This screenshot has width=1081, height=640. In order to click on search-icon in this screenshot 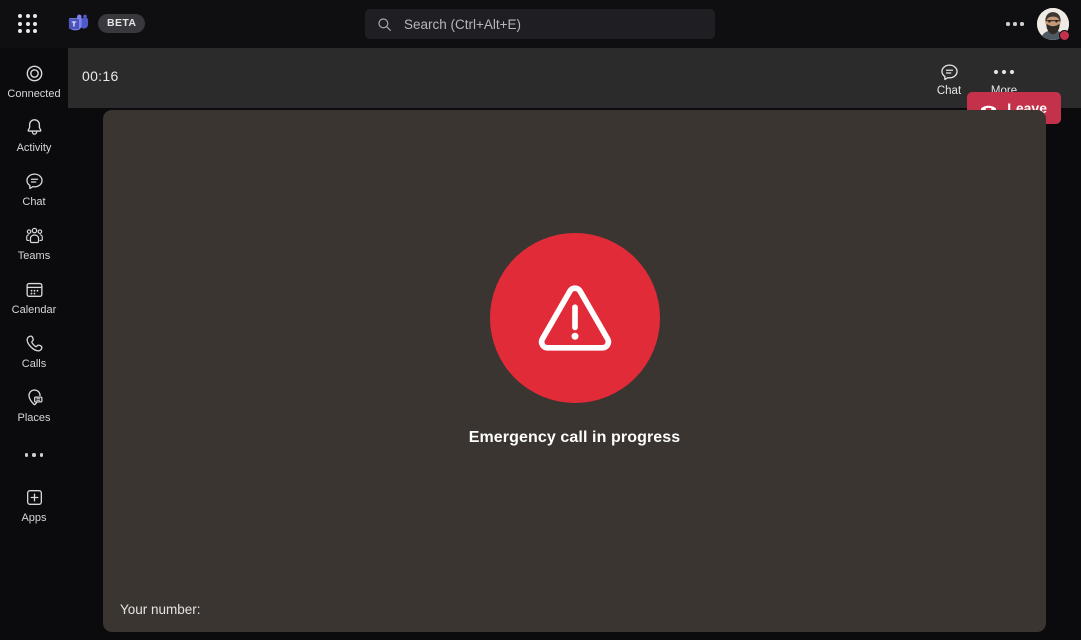, I will do `click(384, 24)`.